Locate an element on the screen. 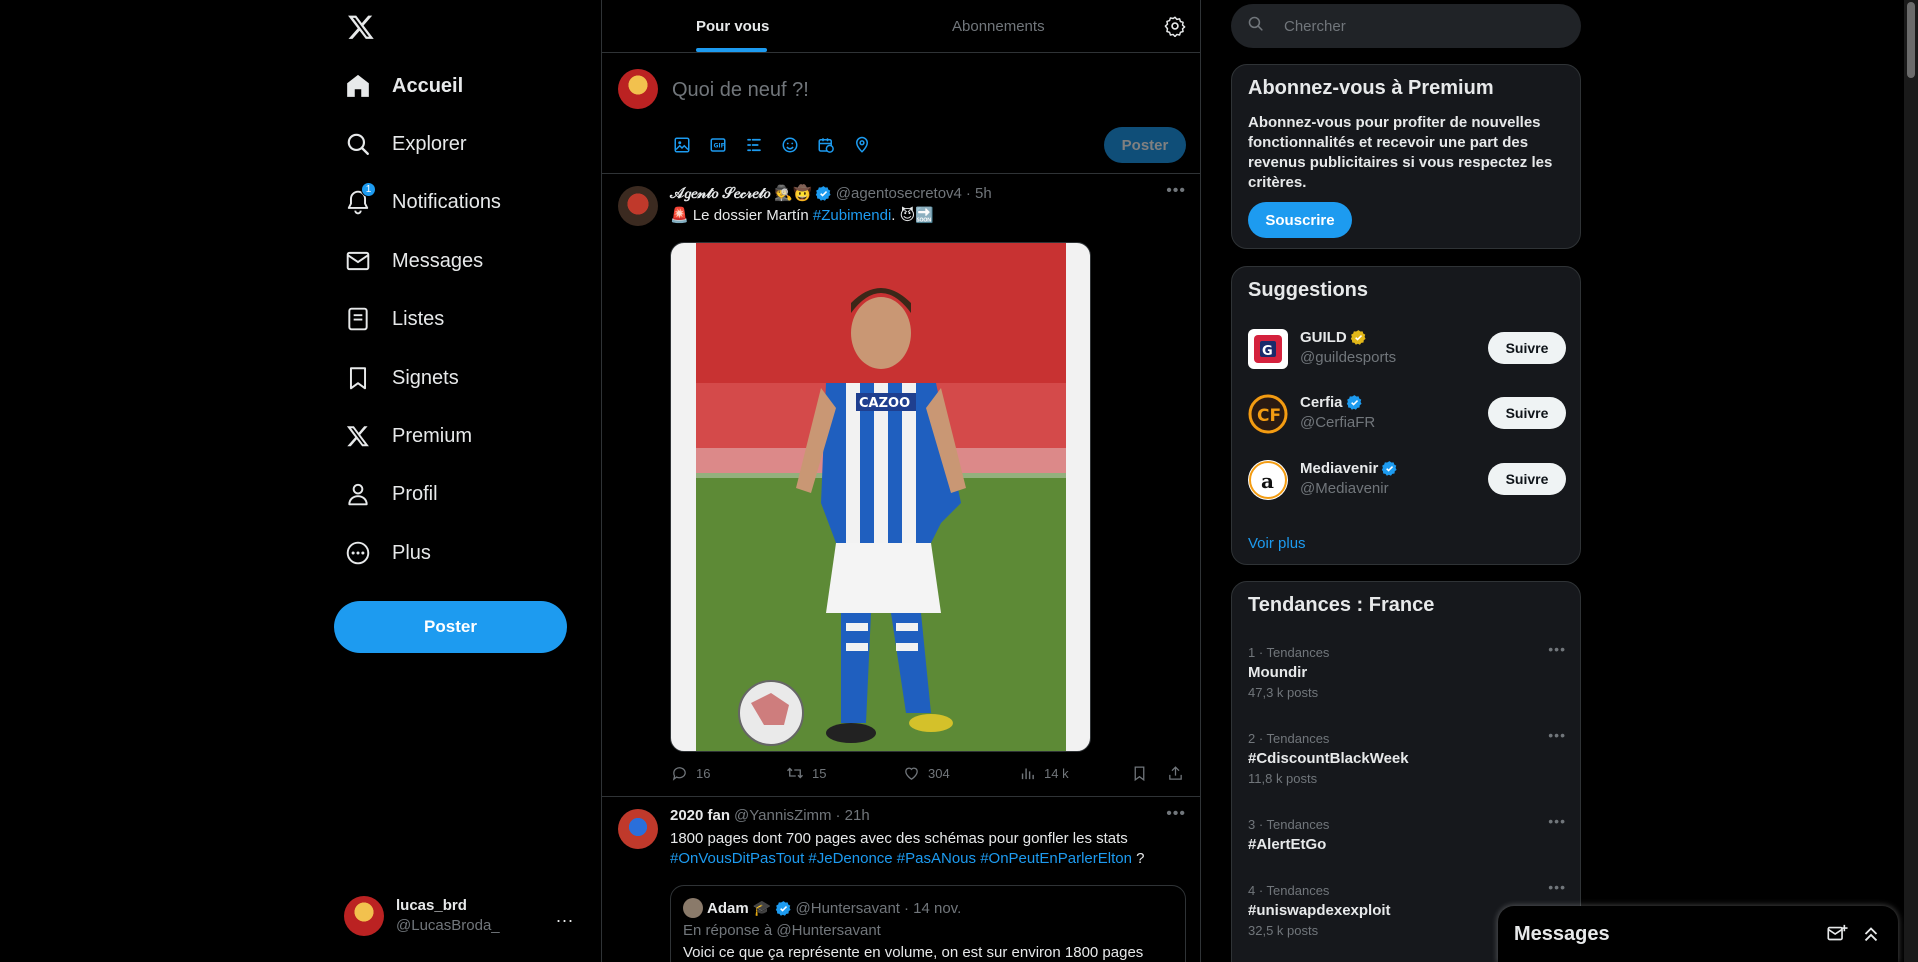 This screenshot has width=1918, height=962. trend-count: 11,8 k posts is located at coordinates (1283, 778).